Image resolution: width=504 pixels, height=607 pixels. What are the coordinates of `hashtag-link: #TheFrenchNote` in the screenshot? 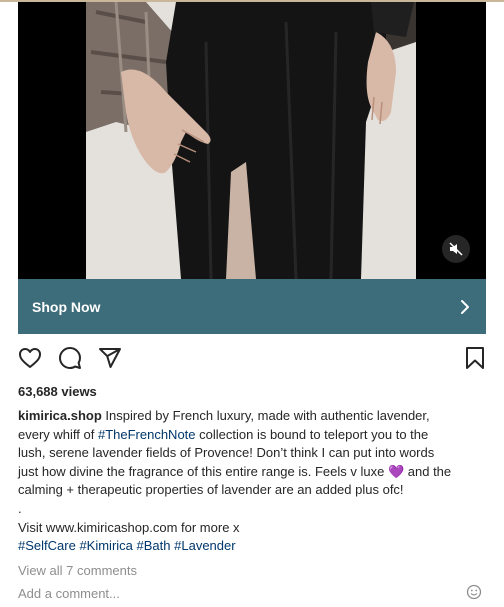 It's located at (147, 434).